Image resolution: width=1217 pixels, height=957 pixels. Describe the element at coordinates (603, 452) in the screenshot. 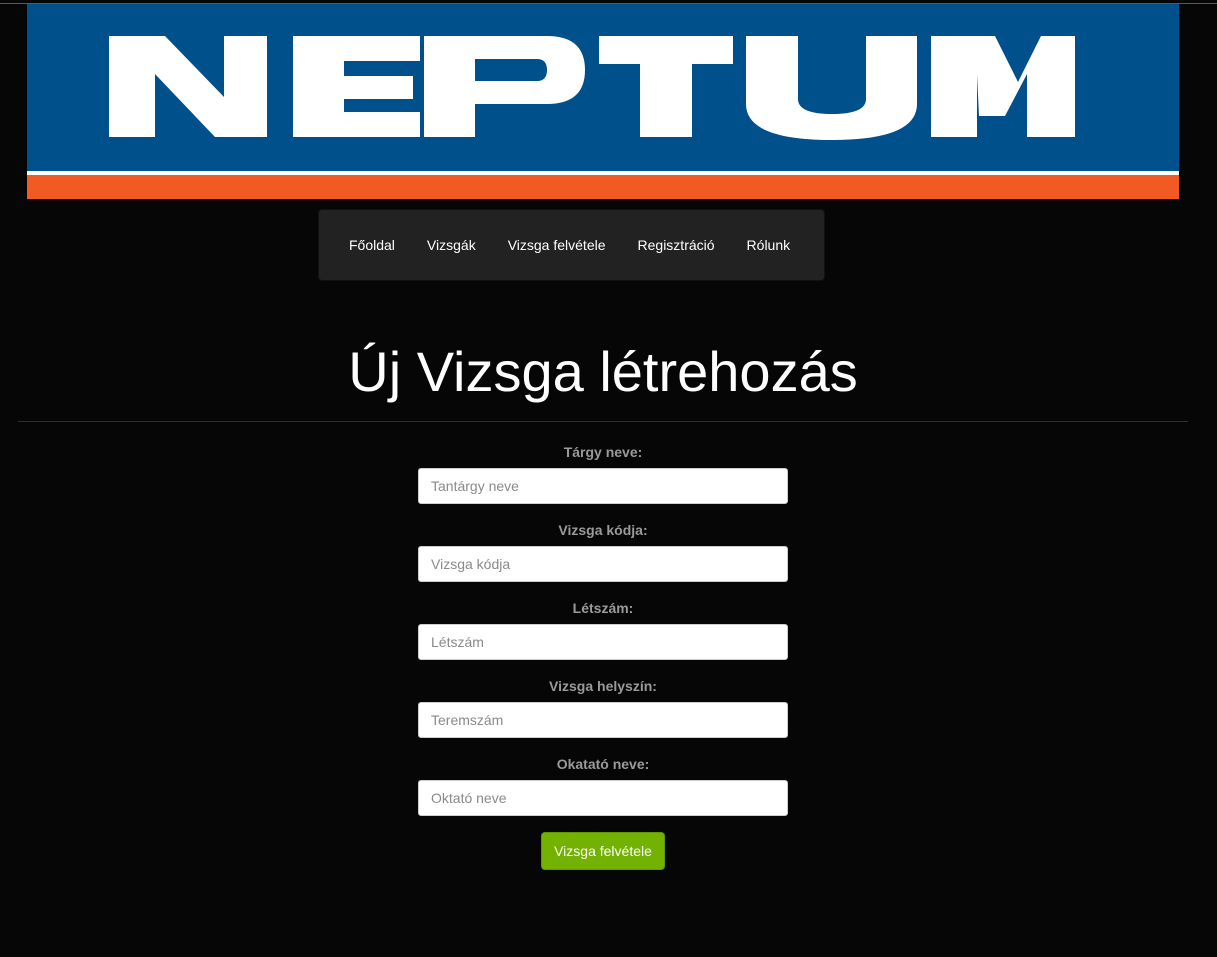

I see `subject-name-label: Tárgy neve:` at that location.